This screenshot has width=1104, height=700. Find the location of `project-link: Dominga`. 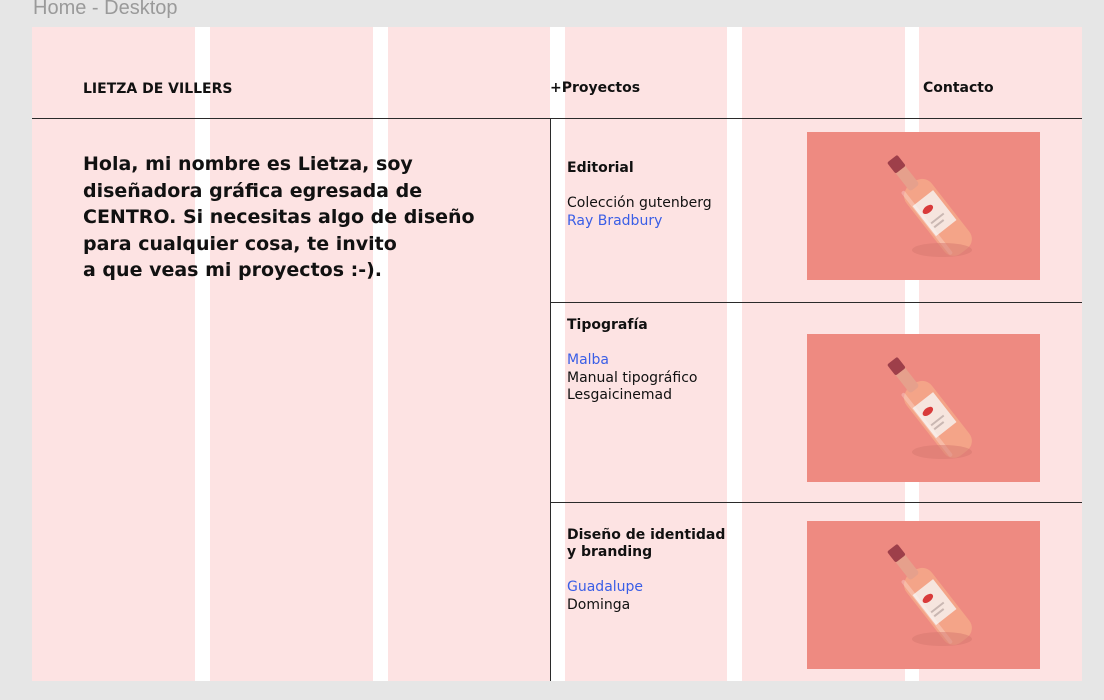

project-link: Dominga is located at coordinates (605, 606).